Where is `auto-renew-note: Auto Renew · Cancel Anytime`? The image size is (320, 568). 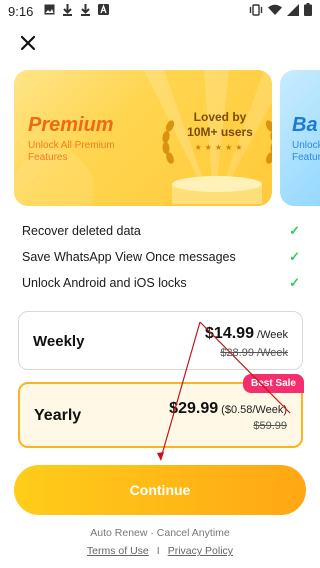
auto-renew-note: Auto Renew · Cancel Anytime is located at coordinates (160, 533).